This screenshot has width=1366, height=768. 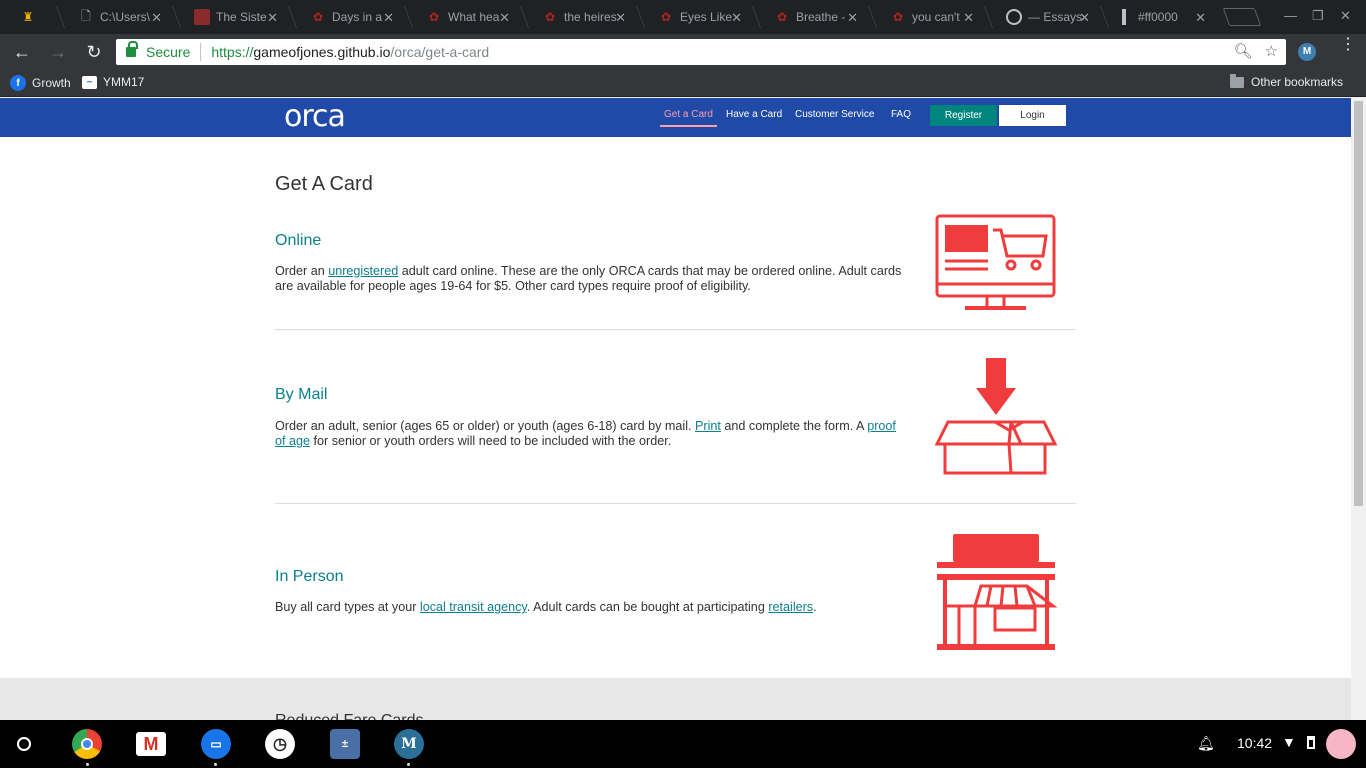 I want to click on tab-1: 🗋 C:\Users\ ✕, so click(x=116, y=17).